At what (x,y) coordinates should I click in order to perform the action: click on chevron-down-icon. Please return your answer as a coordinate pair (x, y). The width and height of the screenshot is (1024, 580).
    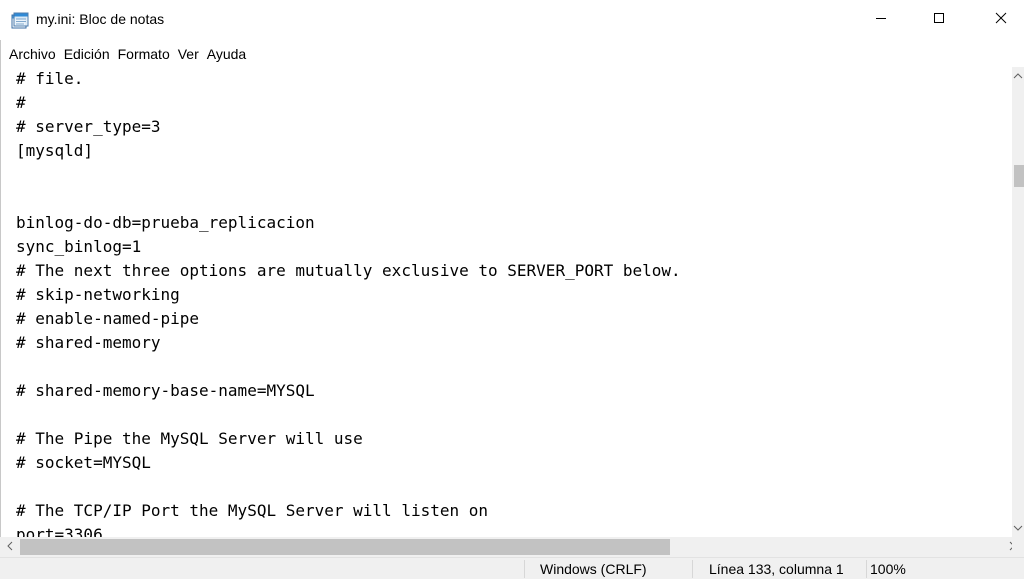
    Looking at the image, I should click on (1018, 528).